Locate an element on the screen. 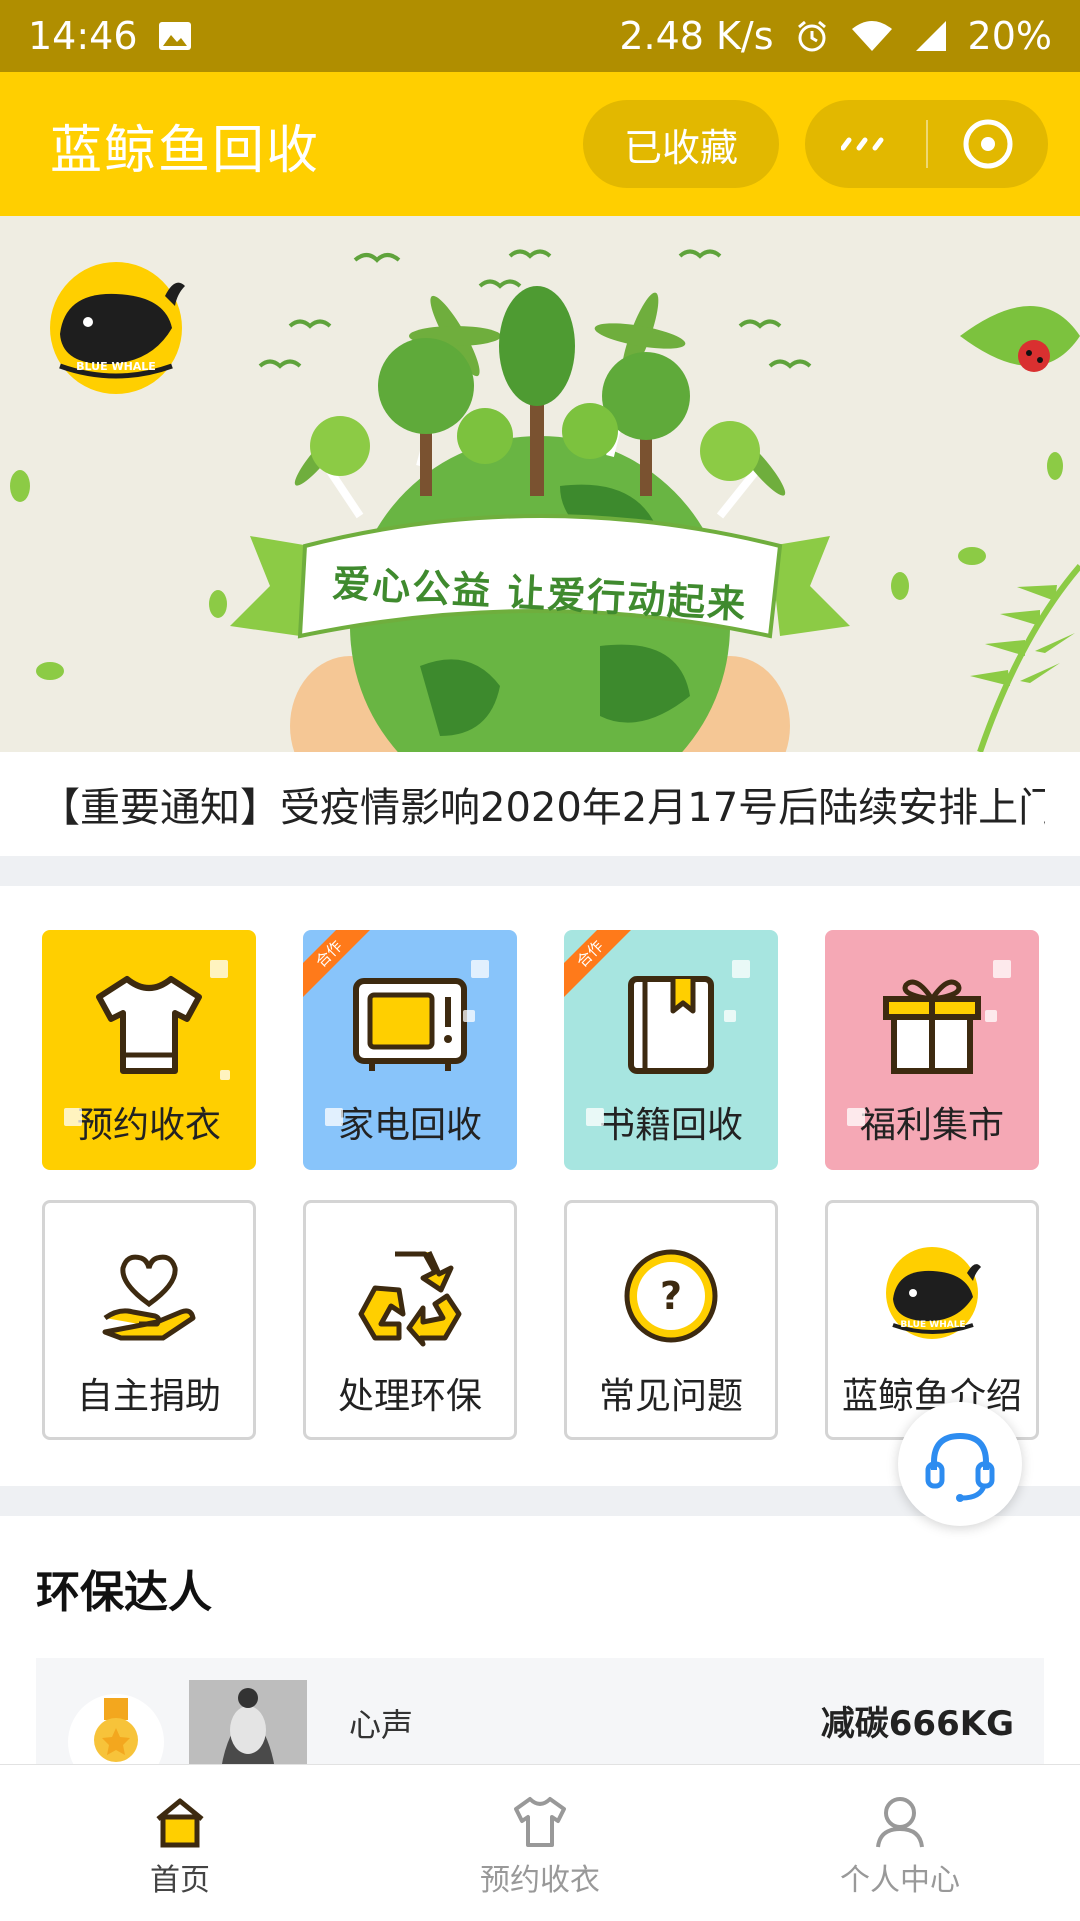 Image resolution: width=1080 pixels, height=1921 pixels. ranking-name: 心声 is located at coordinates (381, 1725).